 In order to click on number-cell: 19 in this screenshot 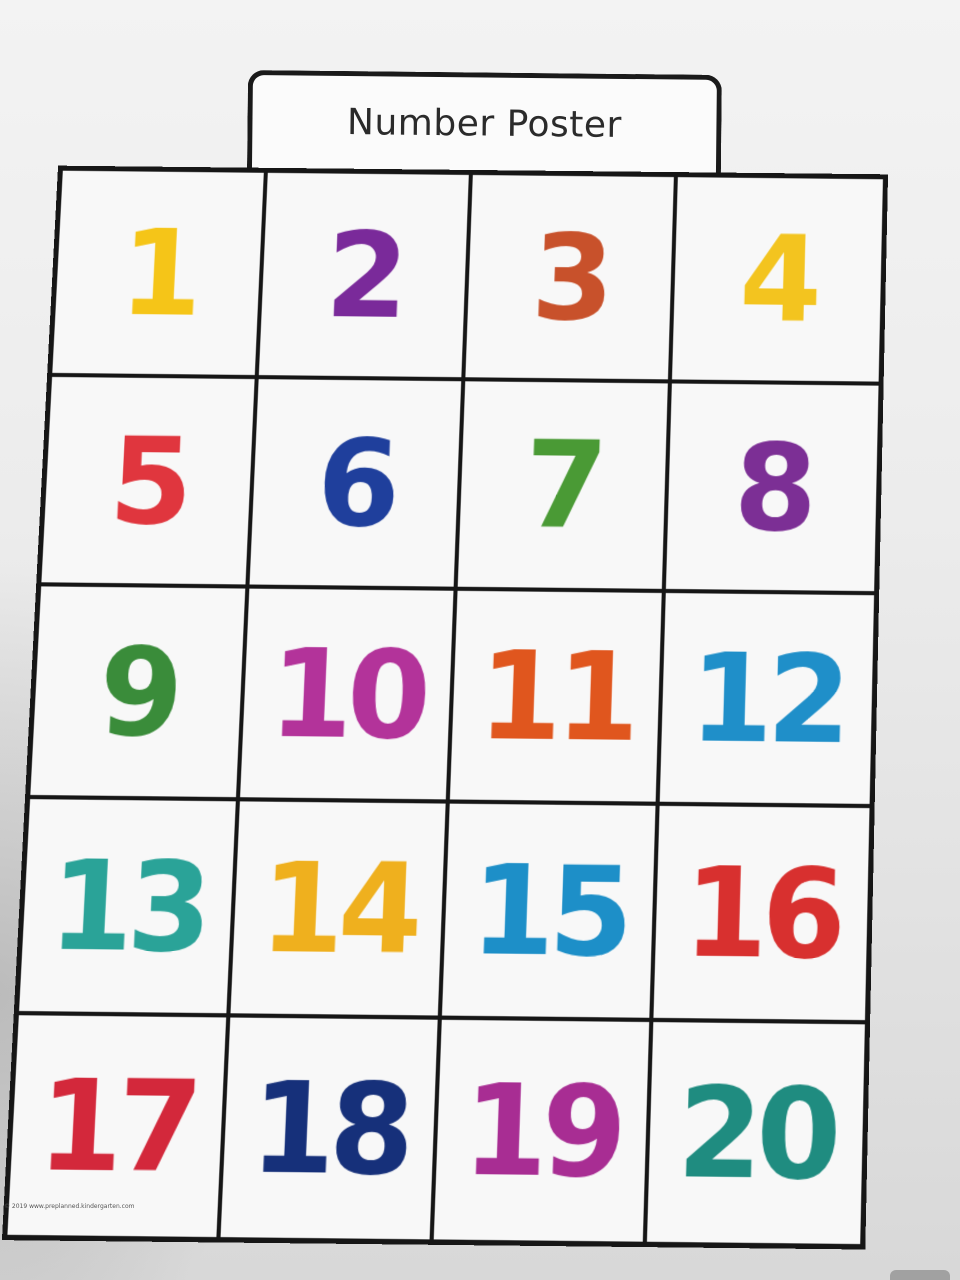, I will do `click(543, 1130)`.